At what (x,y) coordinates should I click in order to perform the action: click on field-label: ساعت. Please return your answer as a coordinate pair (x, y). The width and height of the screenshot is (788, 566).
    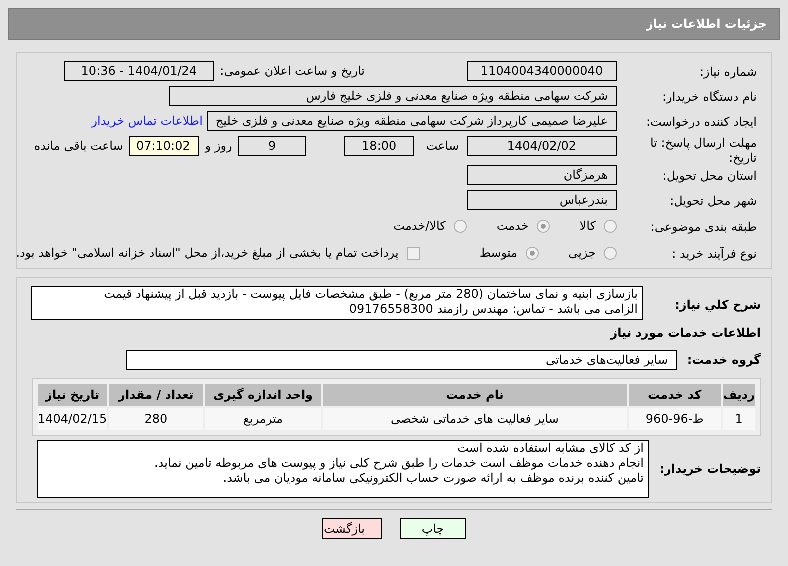
    Looking at the image, I should click on (442, 146).